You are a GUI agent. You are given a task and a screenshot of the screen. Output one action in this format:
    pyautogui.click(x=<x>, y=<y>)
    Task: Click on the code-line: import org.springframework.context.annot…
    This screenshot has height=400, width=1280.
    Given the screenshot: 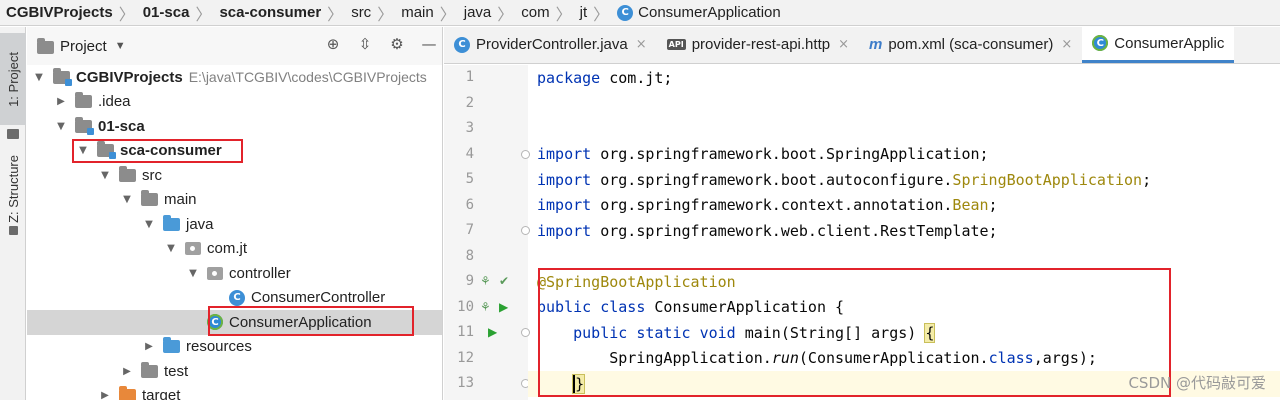 What is the action you would take?
    pyautogui.click(x=904, y=206)
    